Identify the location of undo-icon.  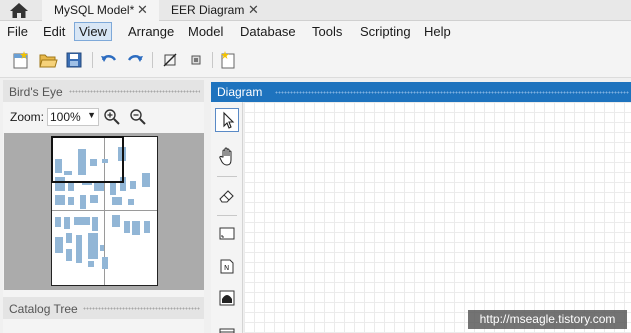
(109, 60).